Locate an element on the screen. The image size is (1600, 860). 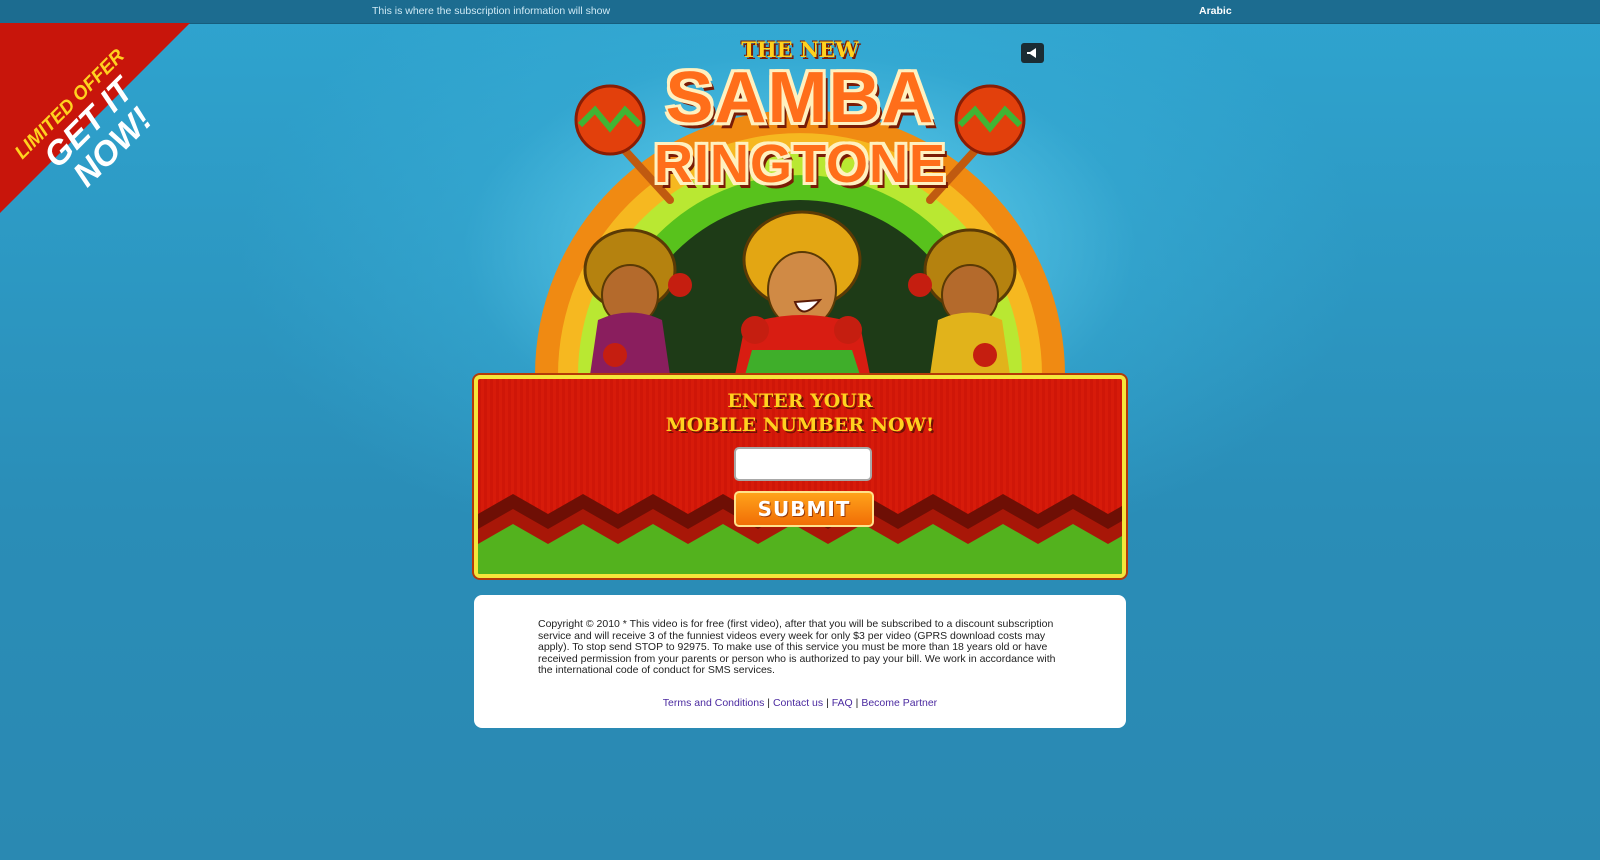
mobile-signup-form: ENTER YOUR MOBILE NUMBER NOW! SUBMIT is located at coordinates (800, 476).